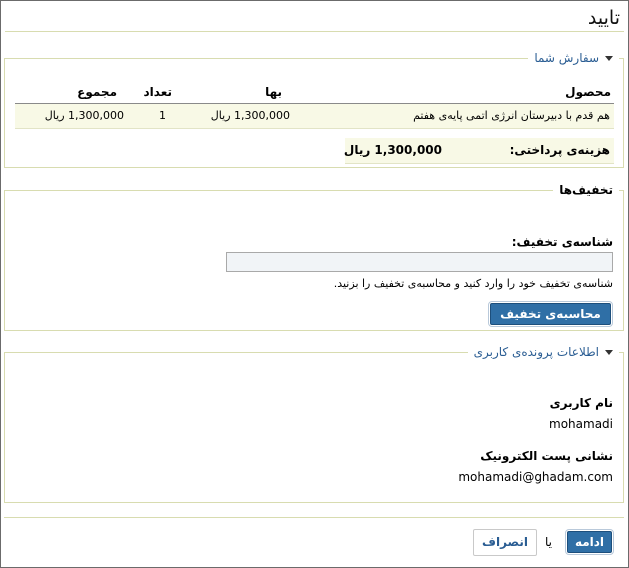  What do you see at coordinates (314, 540) in the screenshot?
I see `actions-bar: ادامه یا انصراف` at bounding box center [314, 540].